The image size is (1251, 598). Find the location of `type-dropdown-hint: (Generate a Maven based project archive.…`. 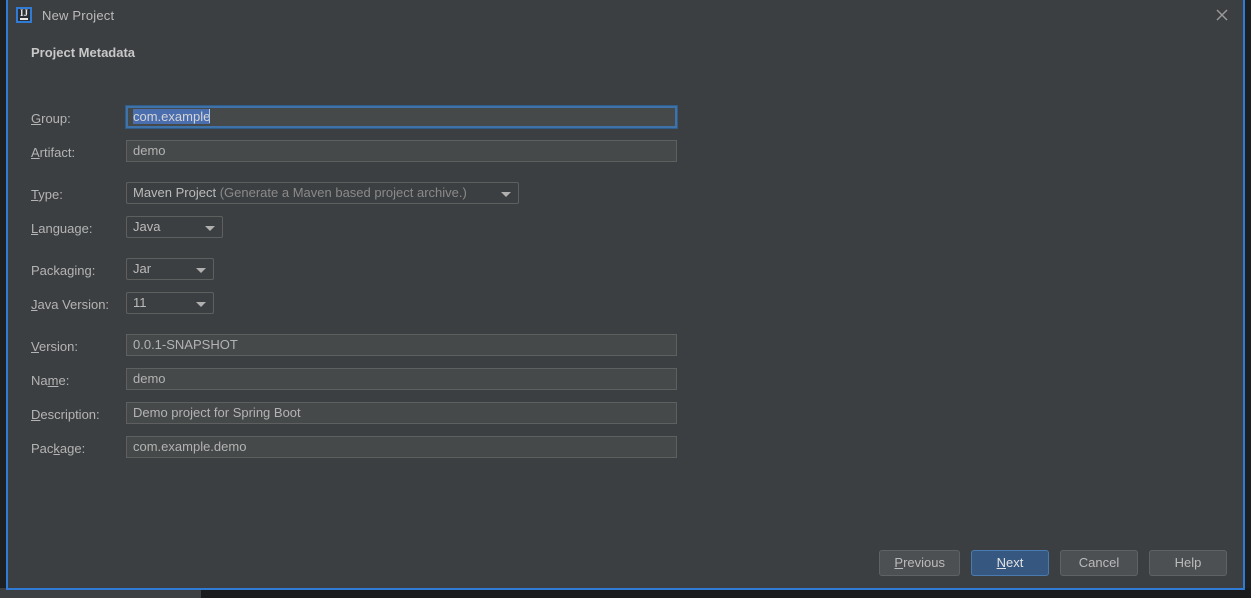

type-dropdown-hint: (Generate a Maven based project archive.… is located at coordinates (343, 192).